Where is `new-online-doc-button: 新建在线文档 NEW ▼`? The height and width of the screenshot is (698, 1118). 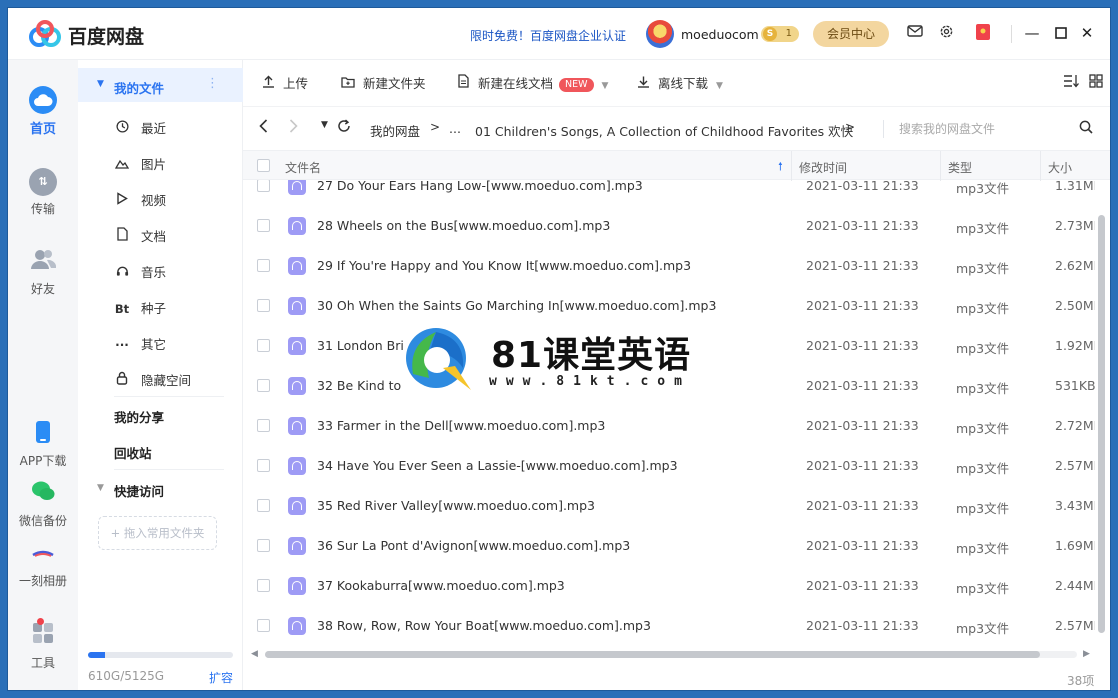 new-online-doc-button: 新建在线文档 NEW ▼ is located at coordinates (532, 84).